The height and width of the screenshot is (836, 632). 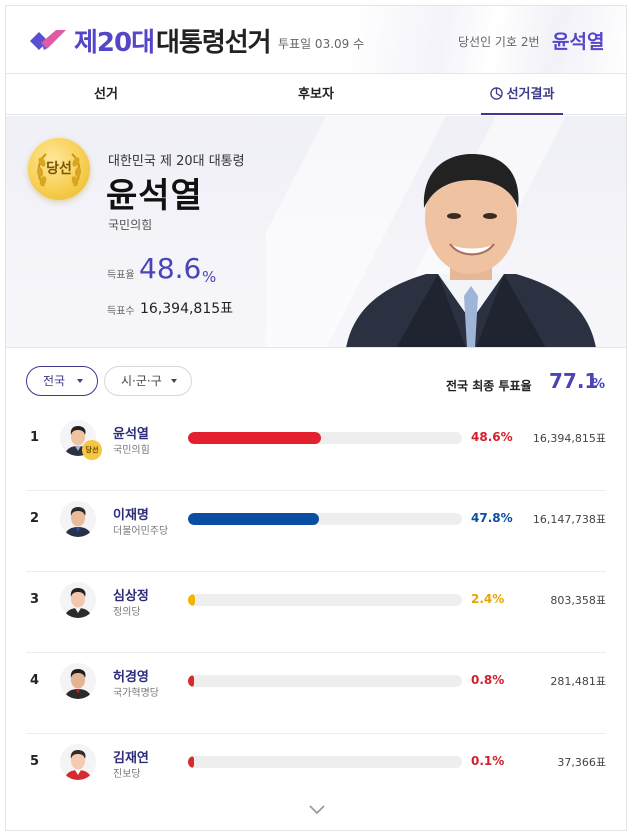 What do you see at coordinates (131, 594) in the screenshot?
I see `candidate-name: 심상정` at bounding box center [131, 594].